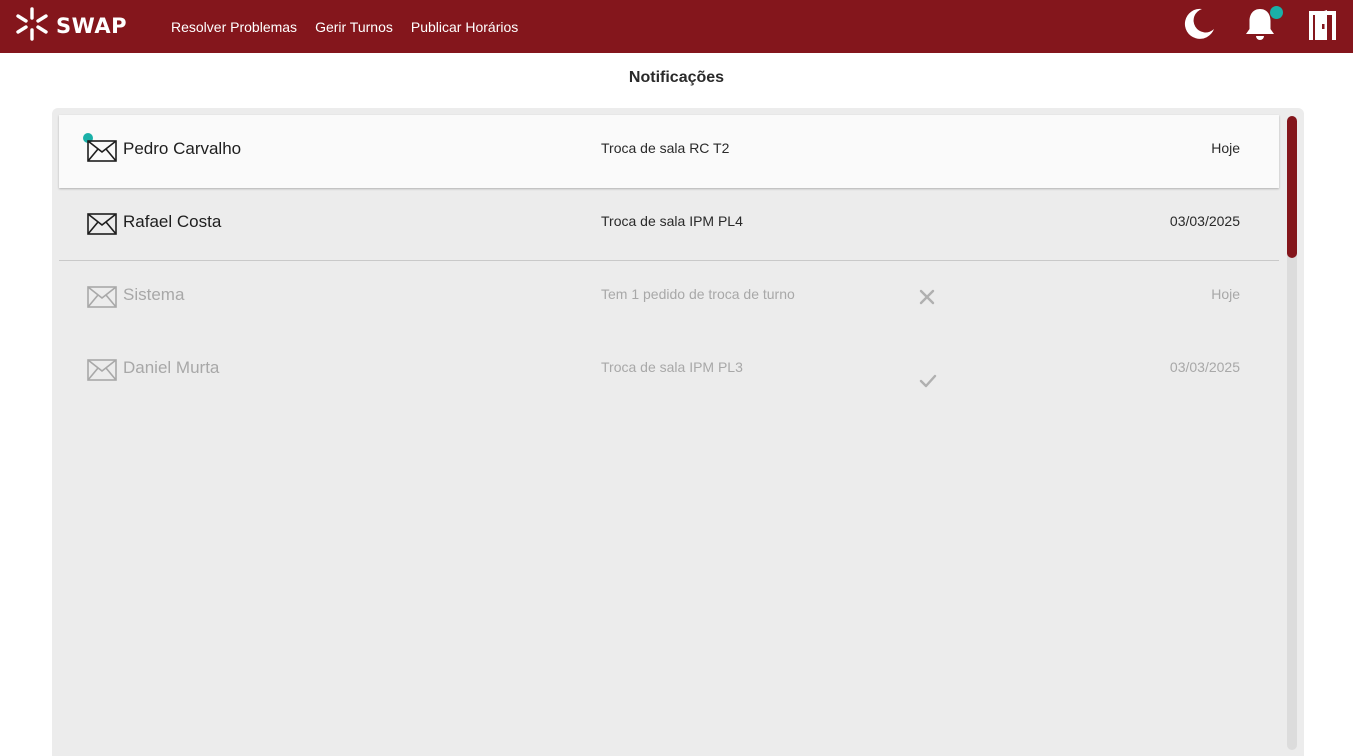  I want to click on page-title: Notificações, so click(676, 77).